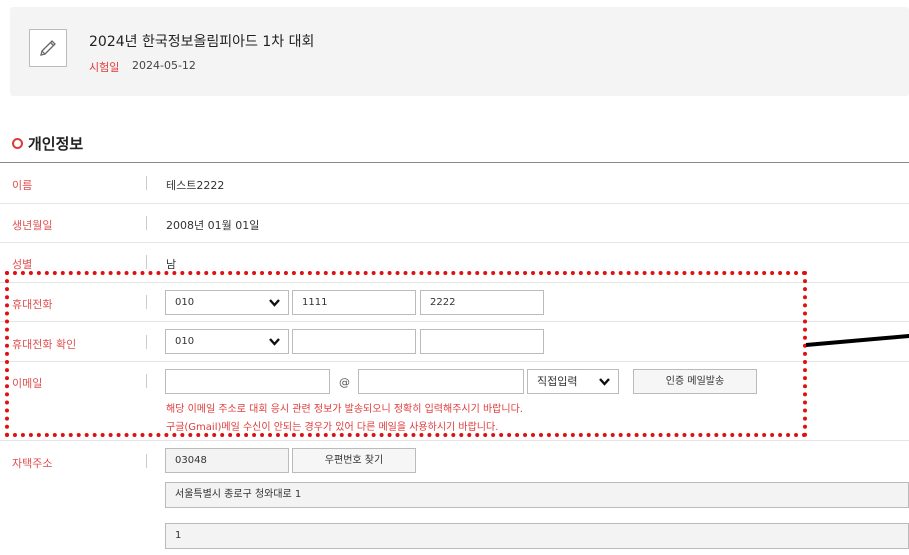  What do you see at coordinates (482, 302) in the screenshot?
I see `phone-last-input: 2222` at bounding box center [482, 302].